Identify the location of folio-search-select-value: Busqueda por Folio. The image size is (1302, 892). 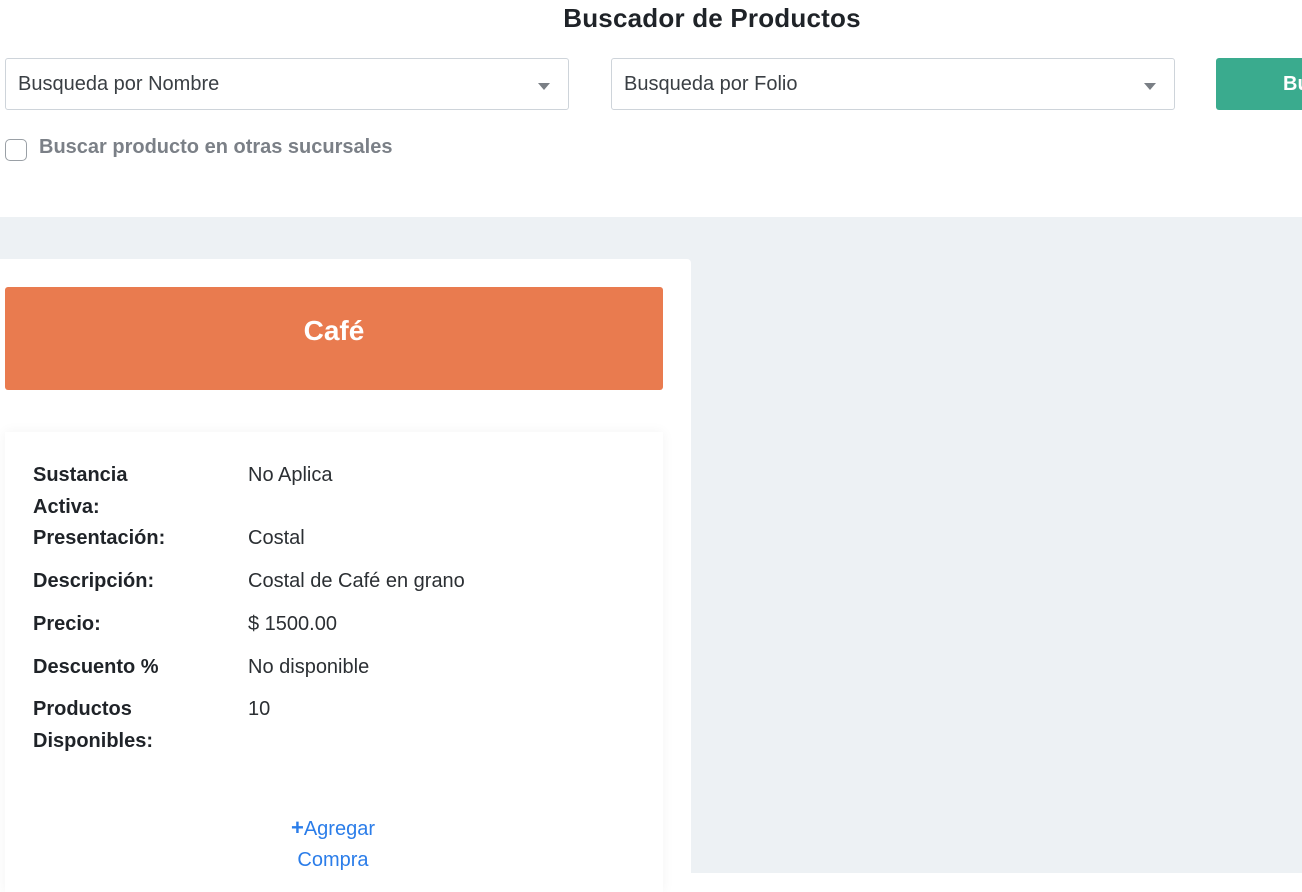
(711, 84).